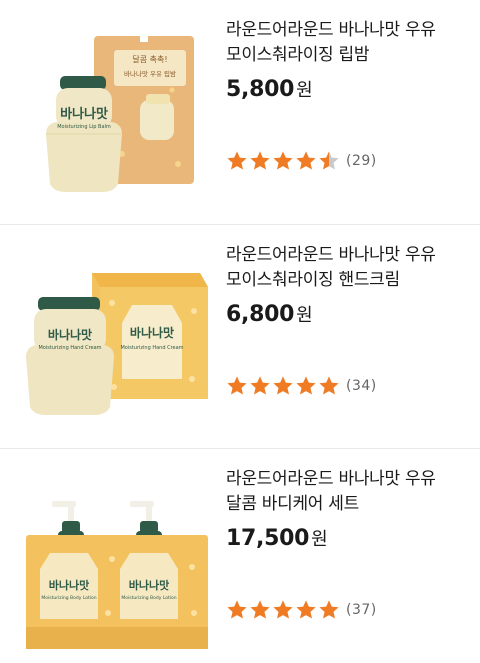  I want to click on price-value: 5,800, so click(260, 89).